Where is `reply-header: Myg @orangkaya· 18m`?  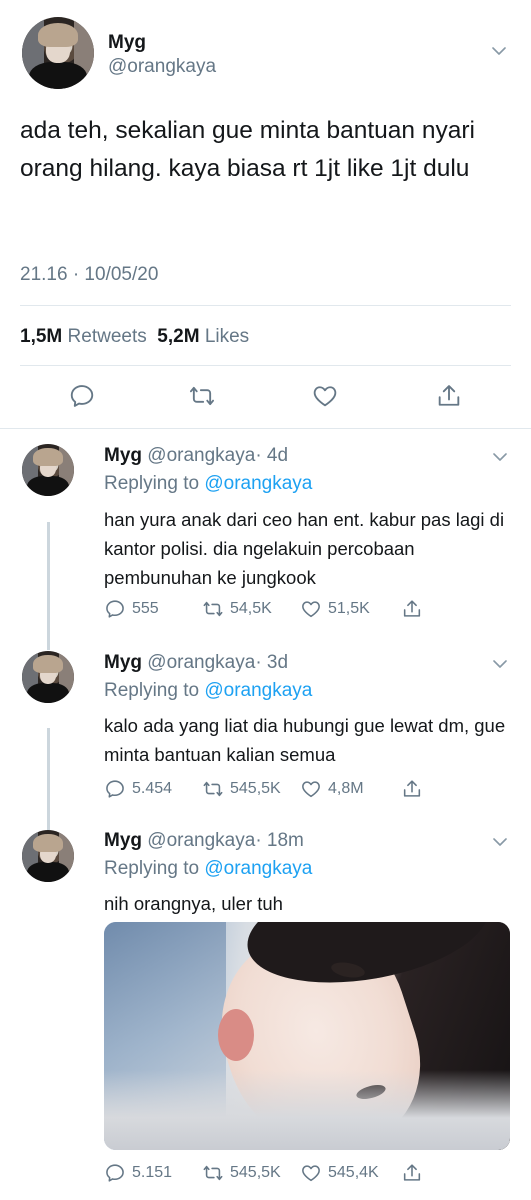
reply-header: Myg @orangkaya· 18m is located at coordinates (204, 841).